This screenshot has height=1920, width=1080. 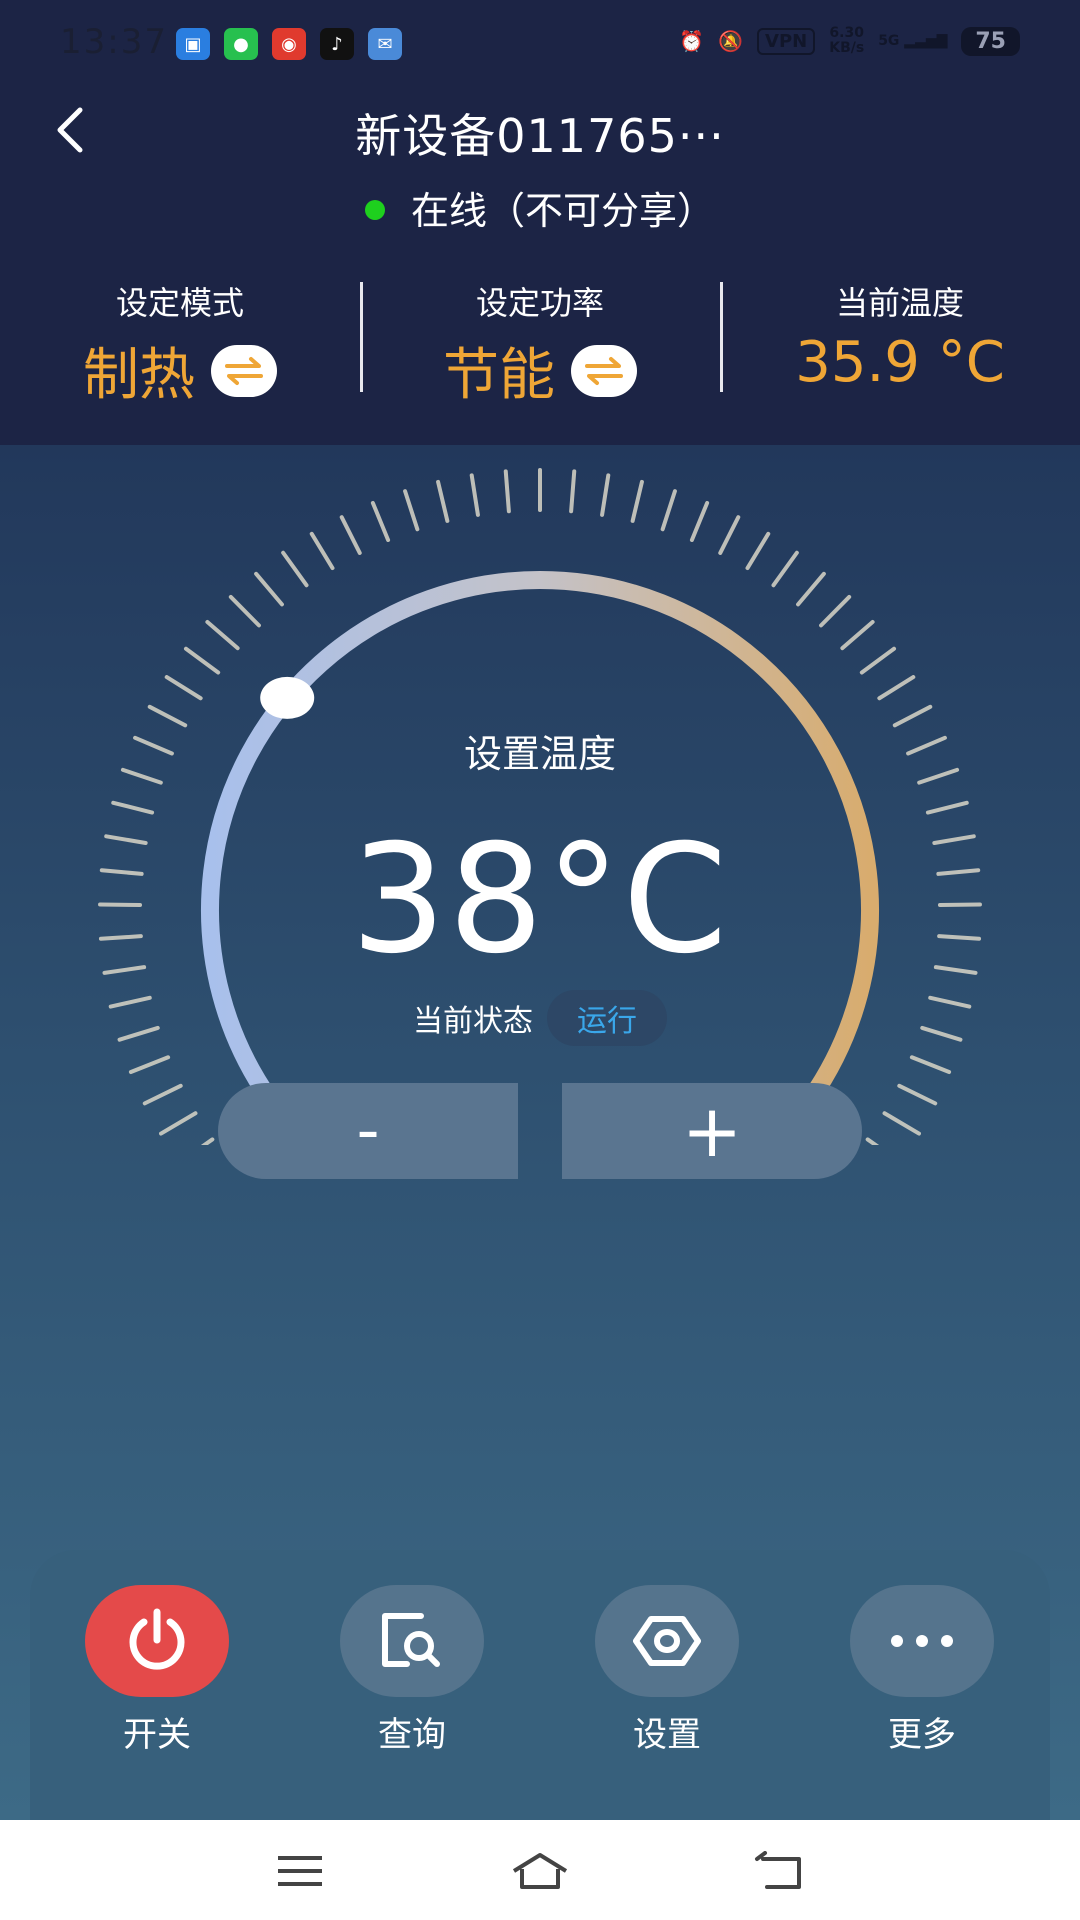 What do you see at coordinates (540, 1018) in the screenshot?
I see `state-row: 当前状态 运行` at bounding box center [540, 1018].